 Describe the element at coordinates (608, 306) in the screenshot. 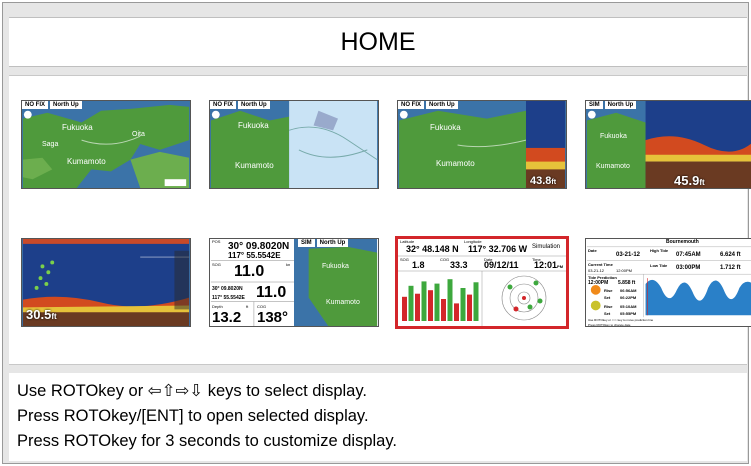

I see `moon-rise-label: Rise` at that location.